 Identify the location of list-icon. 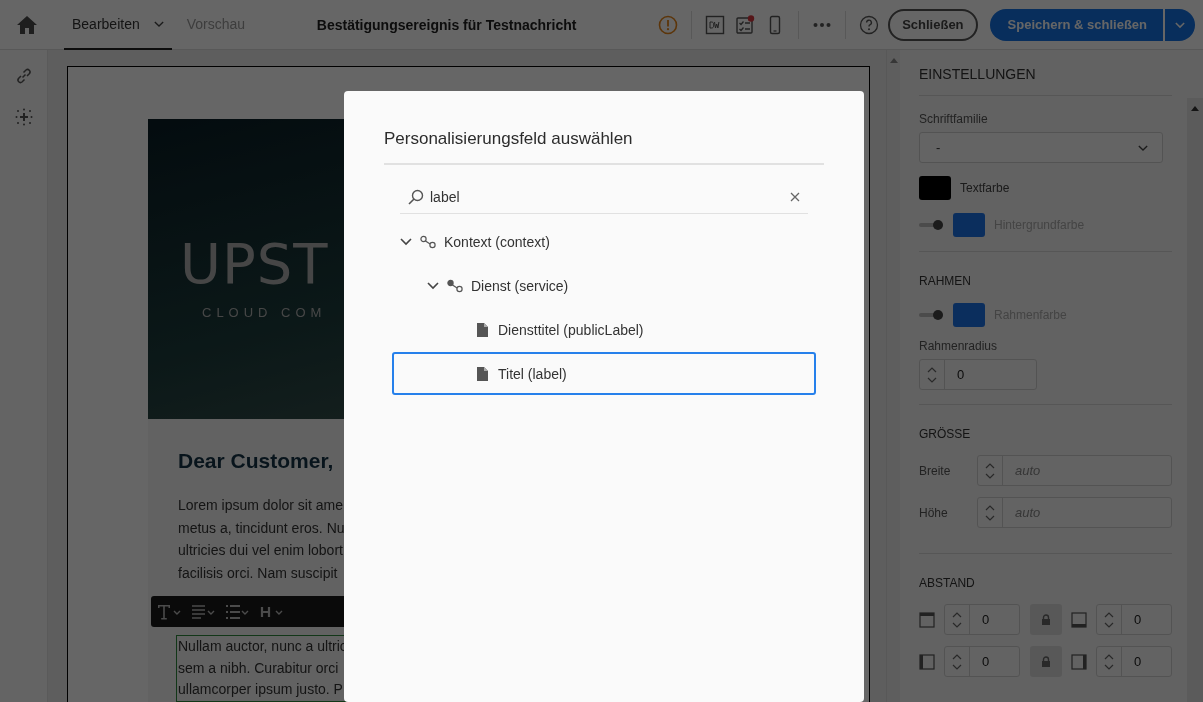
(238, 611).